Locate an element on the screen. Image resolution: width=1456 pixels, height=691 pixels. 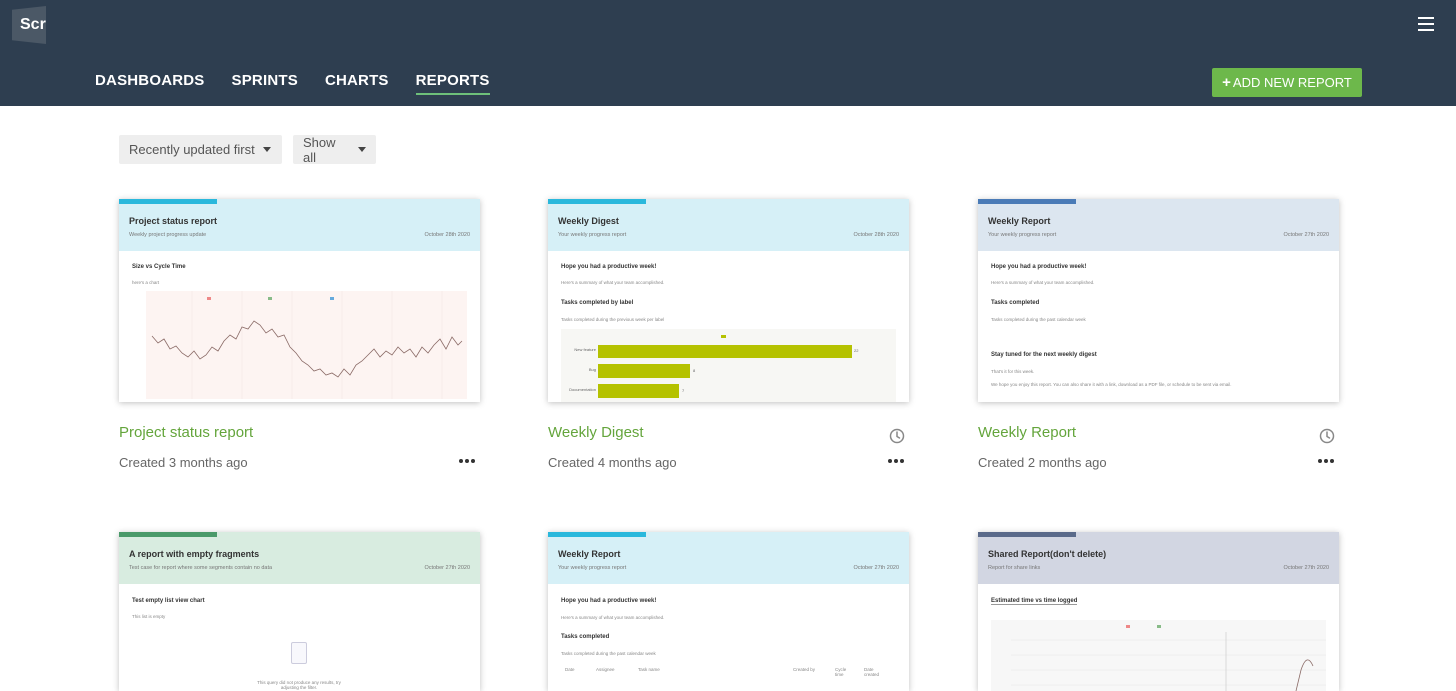
thumbnail-footer-title: Stay tuned for the next weekly digest is located at coordinates (1044, 355).